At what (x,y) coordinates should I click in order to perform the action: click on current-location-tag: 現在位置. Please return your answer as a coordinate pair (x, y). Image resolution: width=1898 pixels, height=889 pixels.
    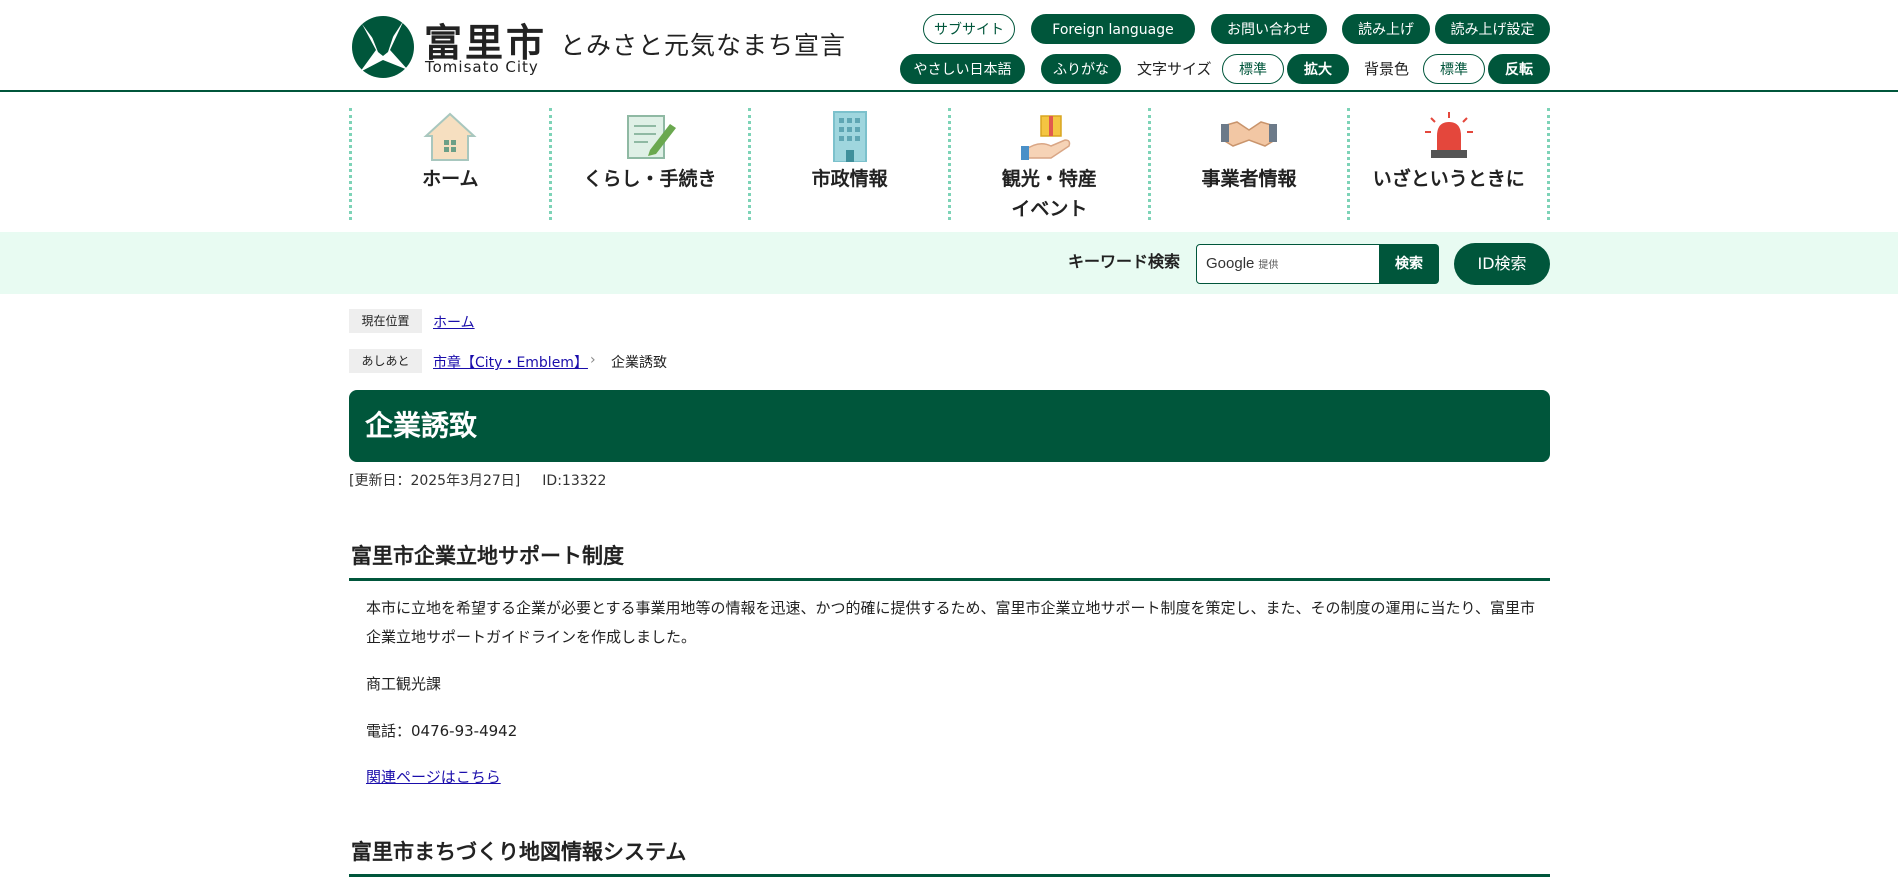
    Looking at the image, I should click on (385, 321).